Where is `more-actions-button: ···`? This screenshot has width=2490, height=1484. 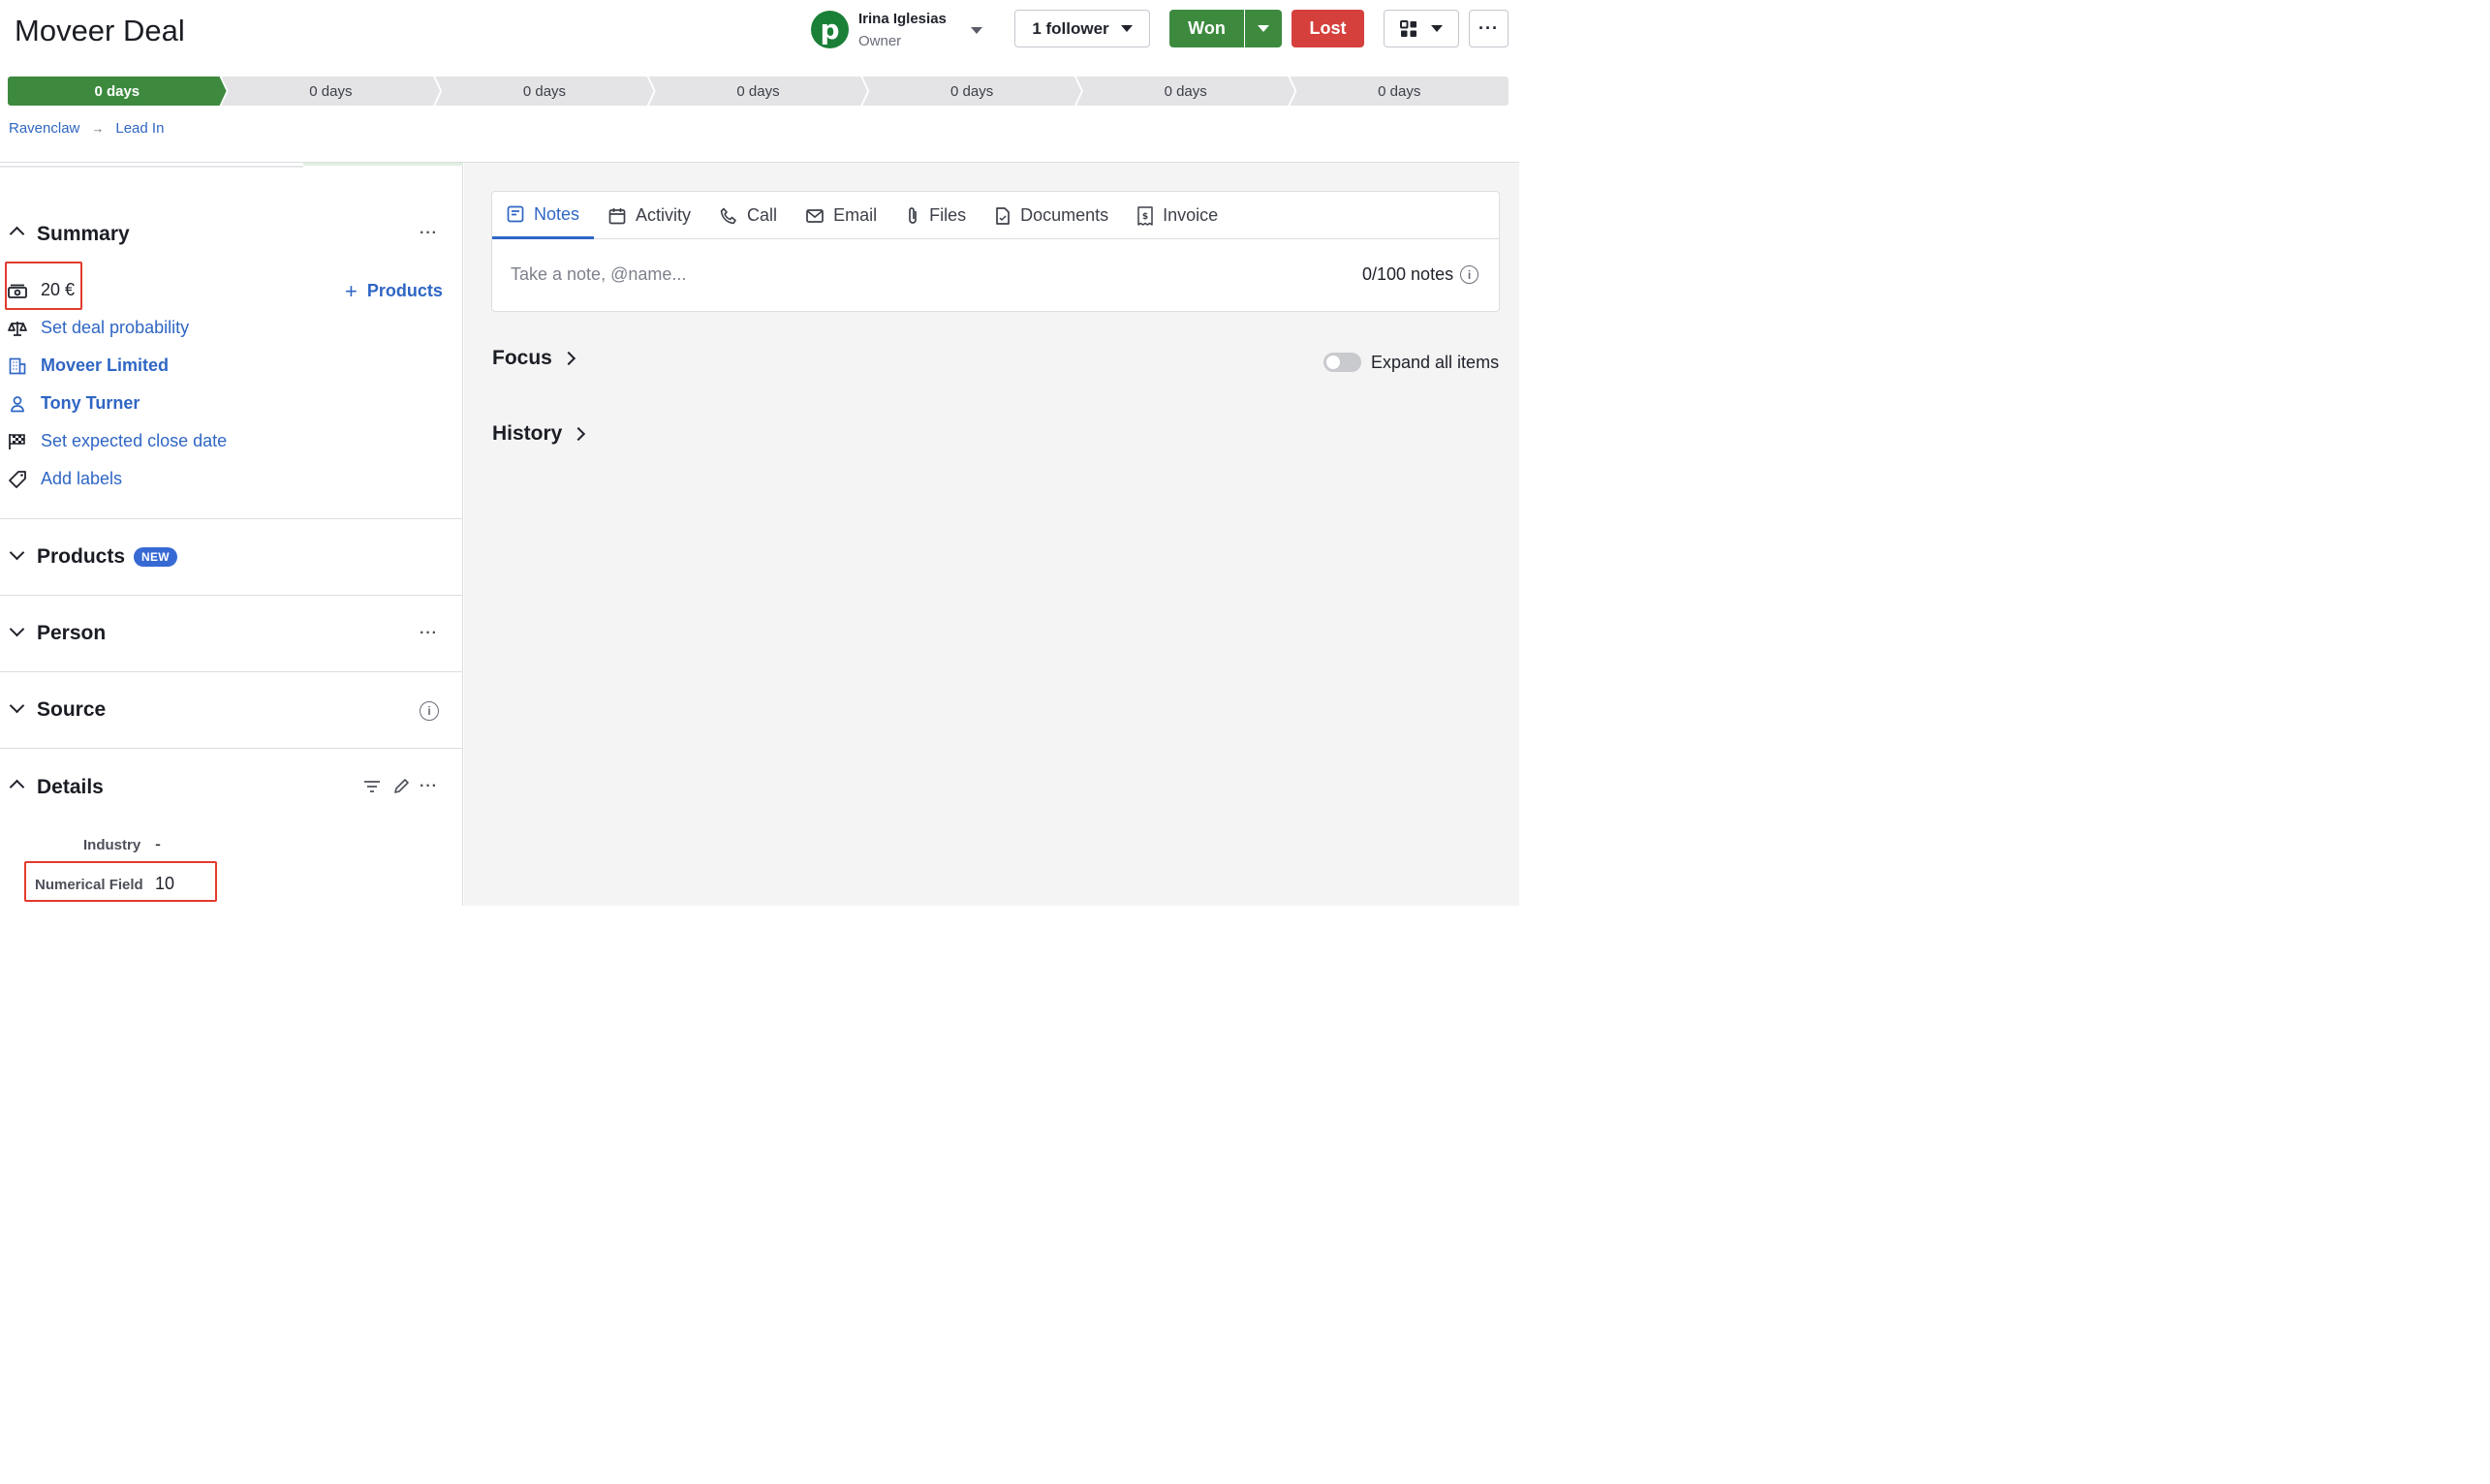
more-actions-button: ··· is located at coordinates (1489, 28).